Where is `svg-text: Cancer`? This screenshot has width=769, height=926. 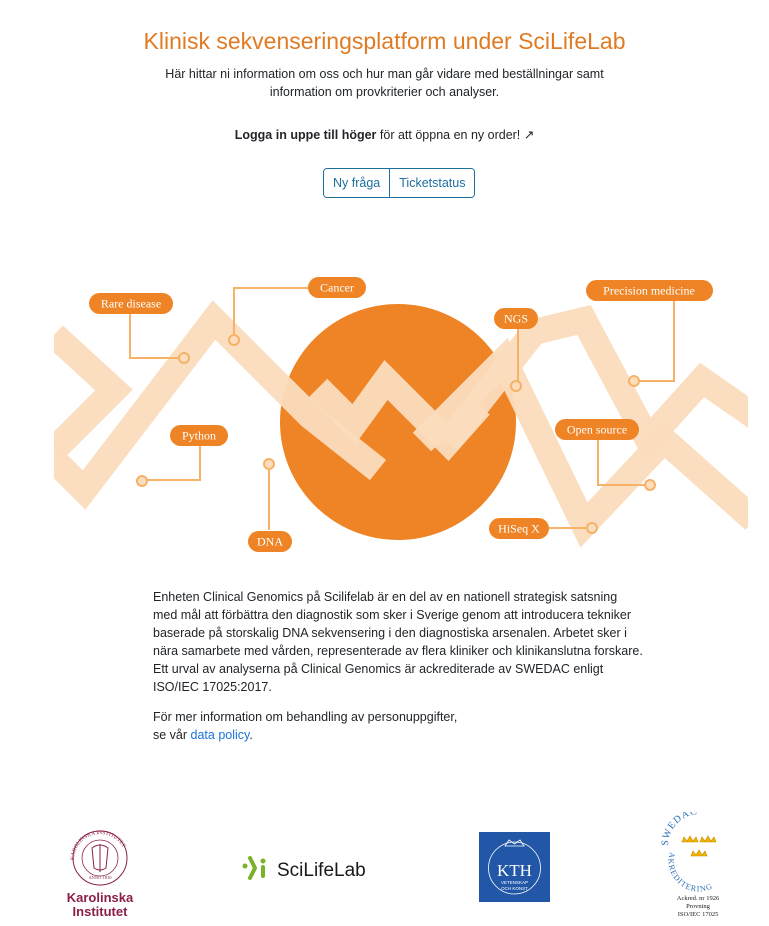 svg-text: Cancer is located at coordinates (337, 288).